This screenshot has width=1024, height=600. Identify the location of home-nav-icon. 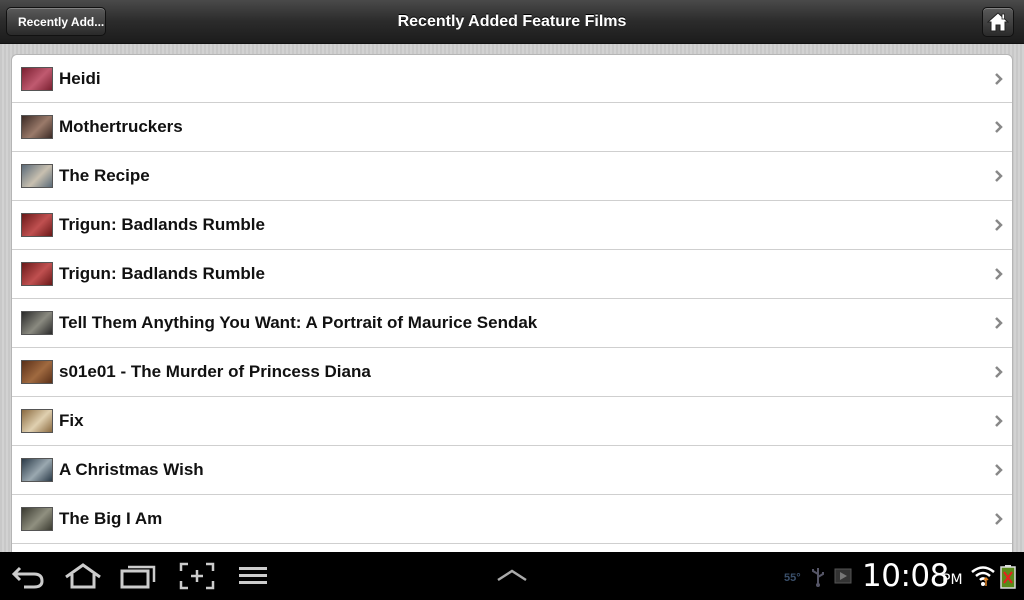
(83, 576).